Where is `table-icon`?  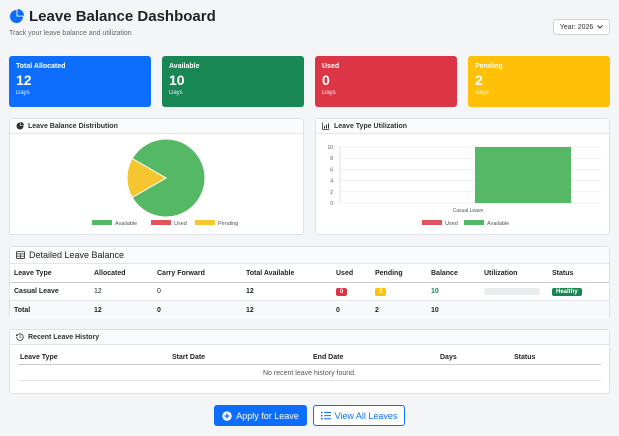 table-icon is located at coordinates (20, 255).